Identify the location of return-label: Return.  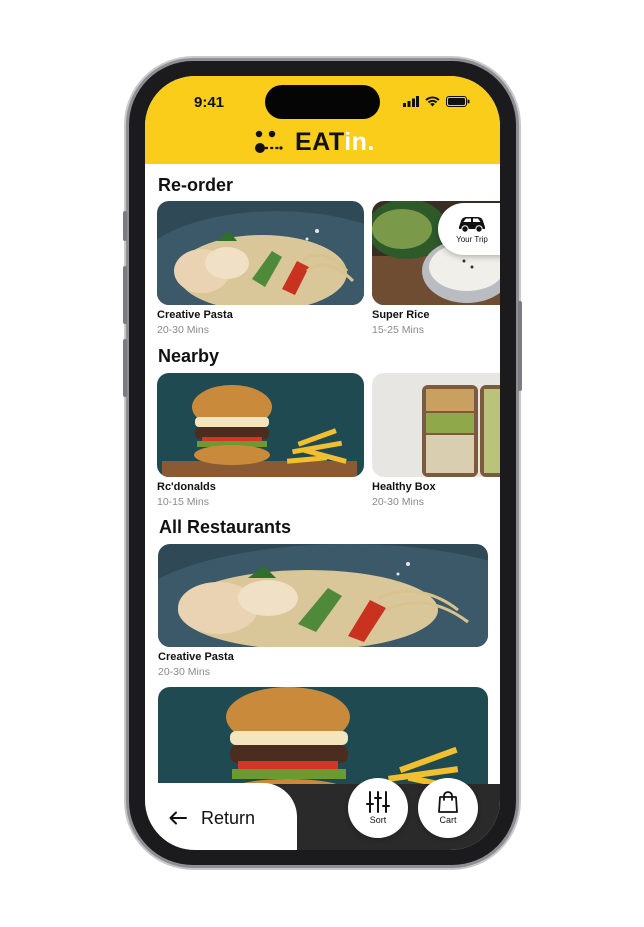
(228, 817).